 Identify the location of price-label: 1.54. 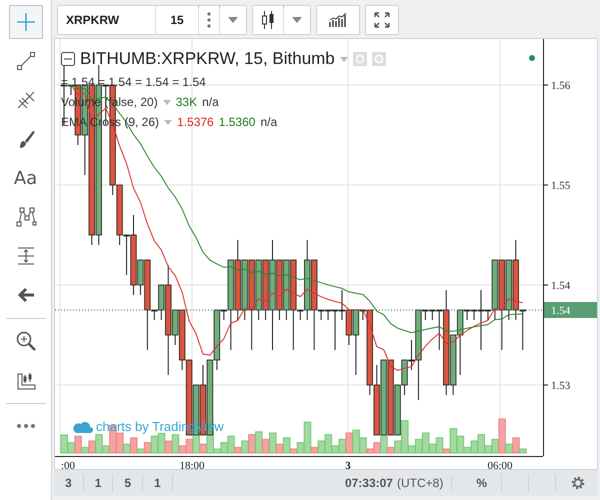
(560, 286).